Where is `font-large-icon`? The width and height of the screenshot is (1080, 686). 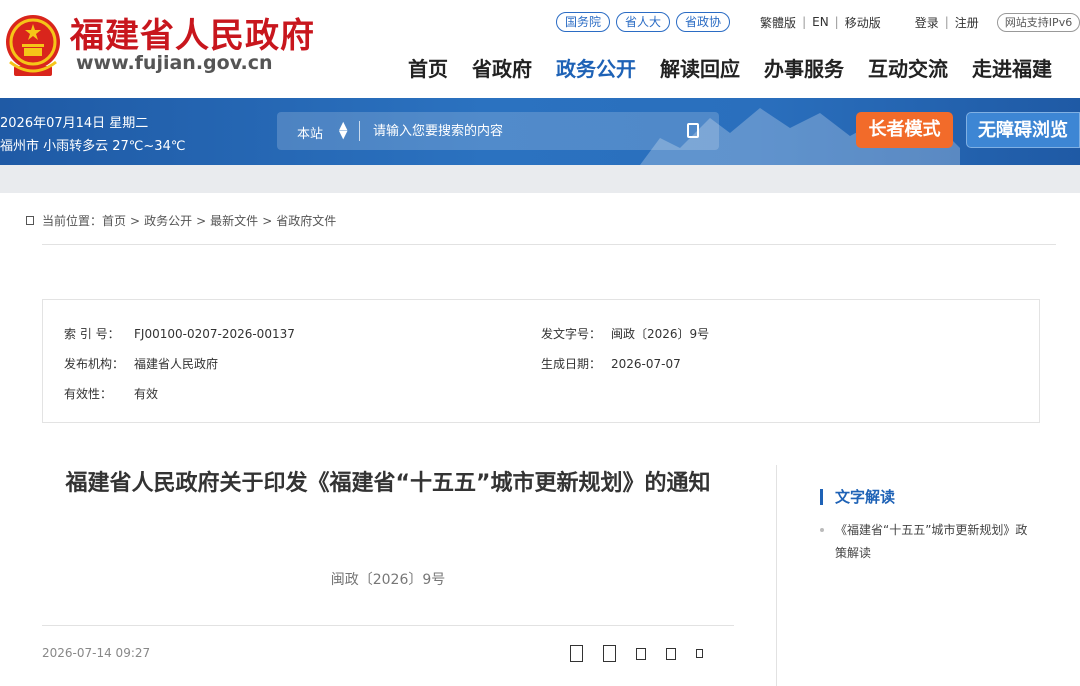
font-large-icon is located at coordinates (576, 653).